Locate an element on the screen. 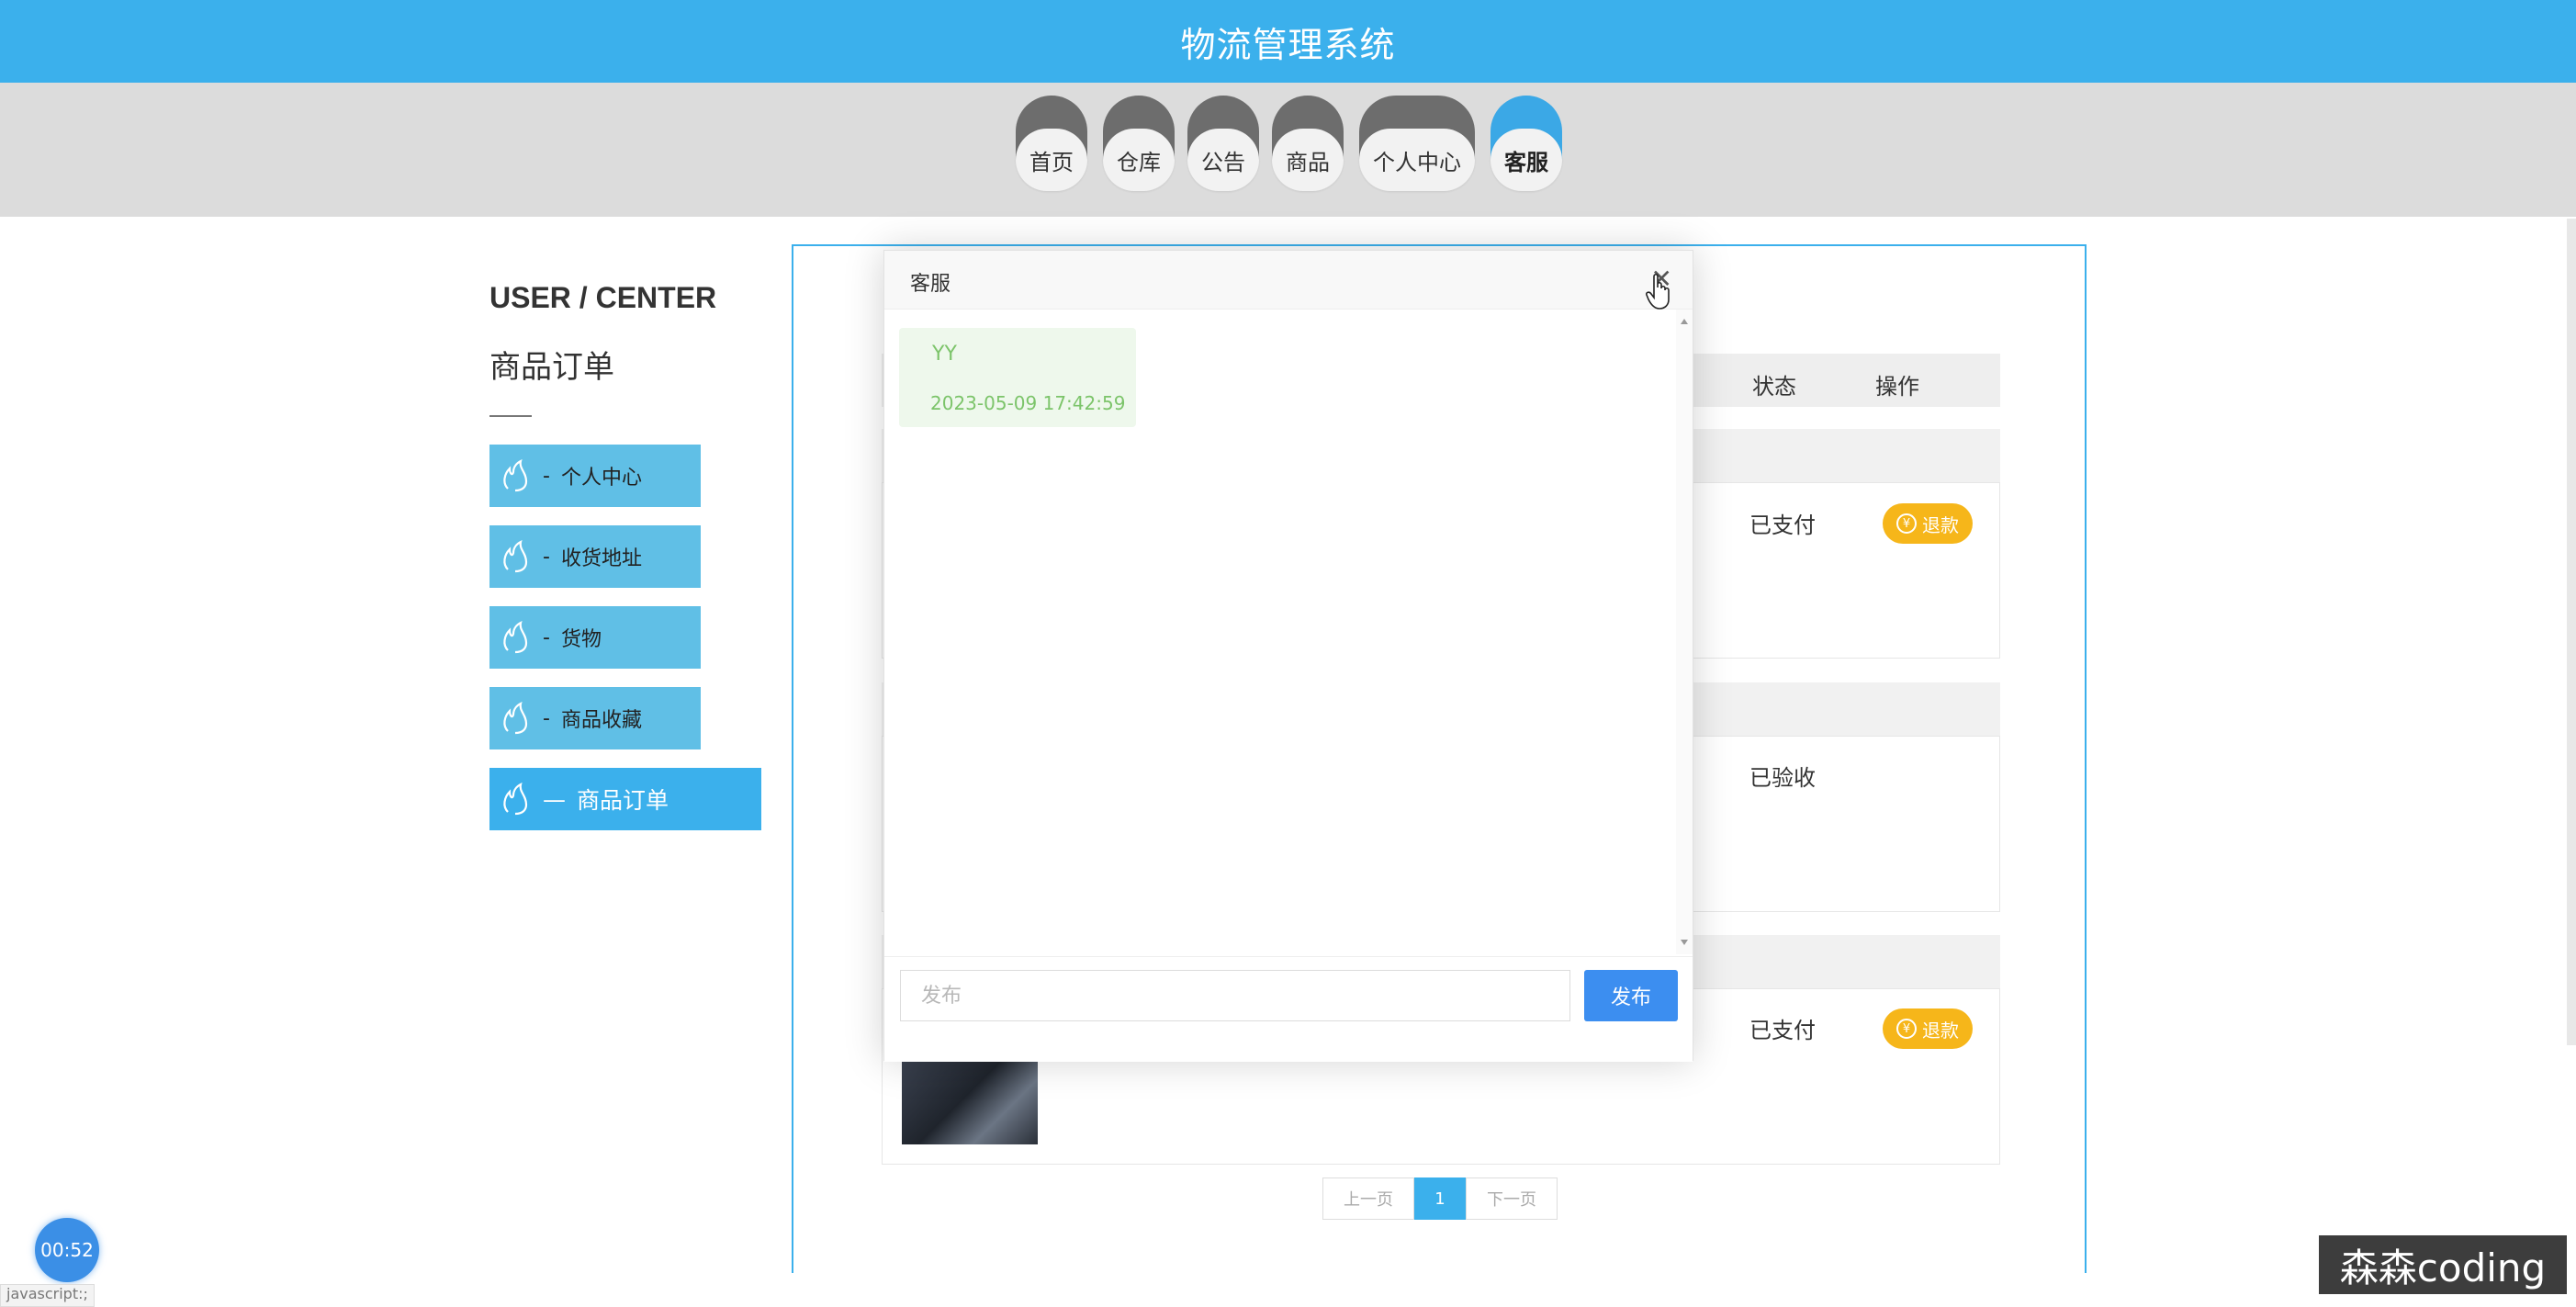 This screenshot has width=2576, height=1307. nav-item-customer-service: 客服 is located at coordinates (1526, 143).